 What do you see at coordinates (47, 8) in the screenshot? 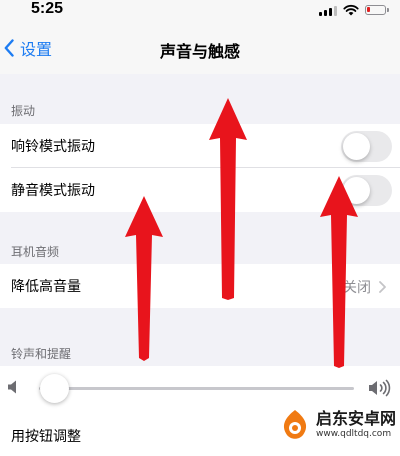
I see `status-time: 5:25` at bounding box center [47, 8].